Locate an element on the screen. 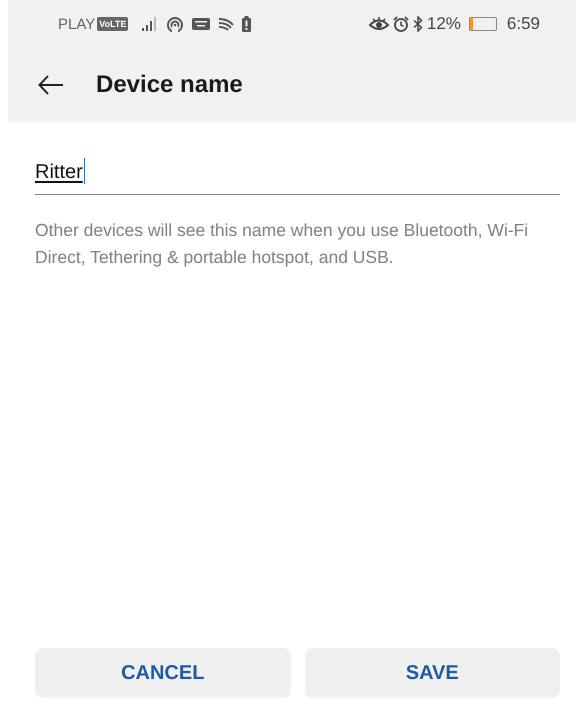 This screenshot has width=576, height=714. back-arrow-icon is located at coordinates (51, 85).